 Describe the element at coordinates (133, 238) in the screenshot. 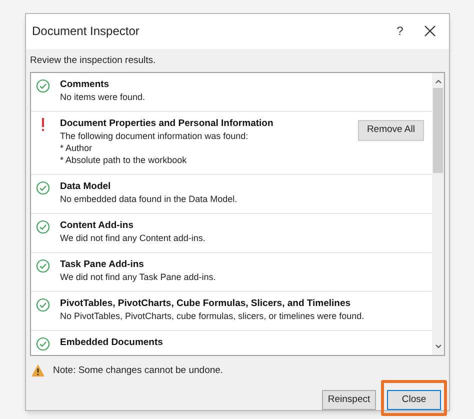

I see `result-detail: We did not find any Content add-ins.` at that location.